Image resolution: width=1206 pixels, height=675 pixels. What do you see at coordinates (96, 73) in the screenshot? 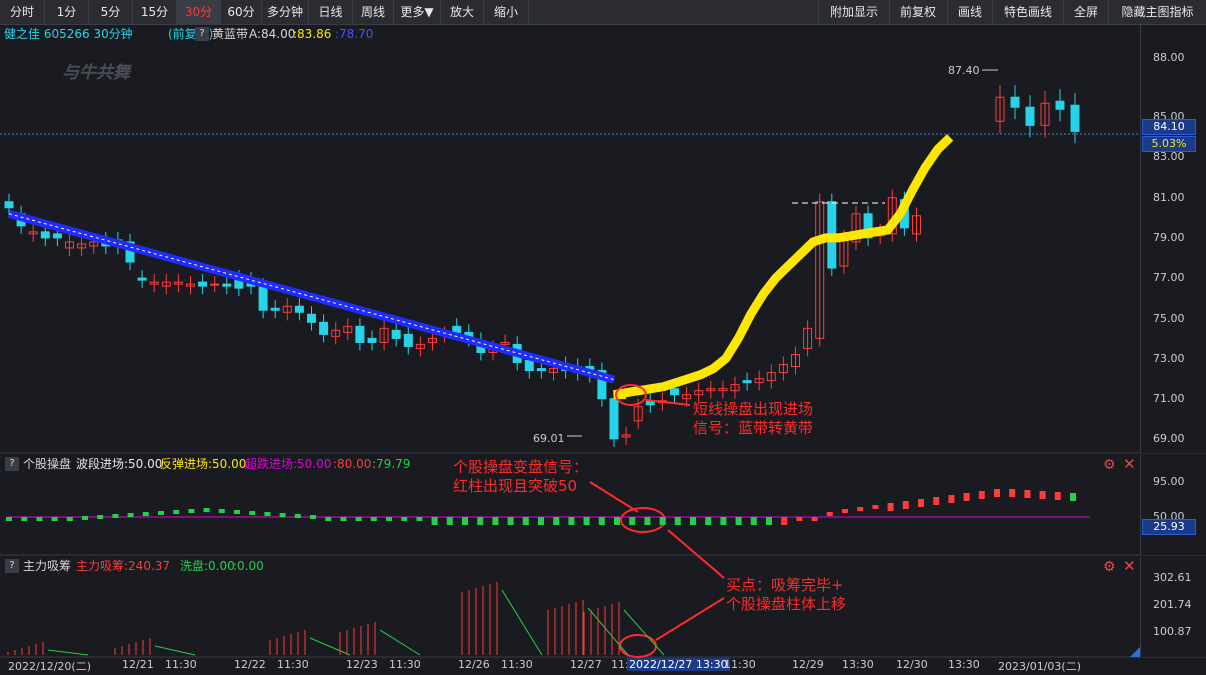
I see `watermark-logo: 与牛共舞` at bounding box center [96, 73].